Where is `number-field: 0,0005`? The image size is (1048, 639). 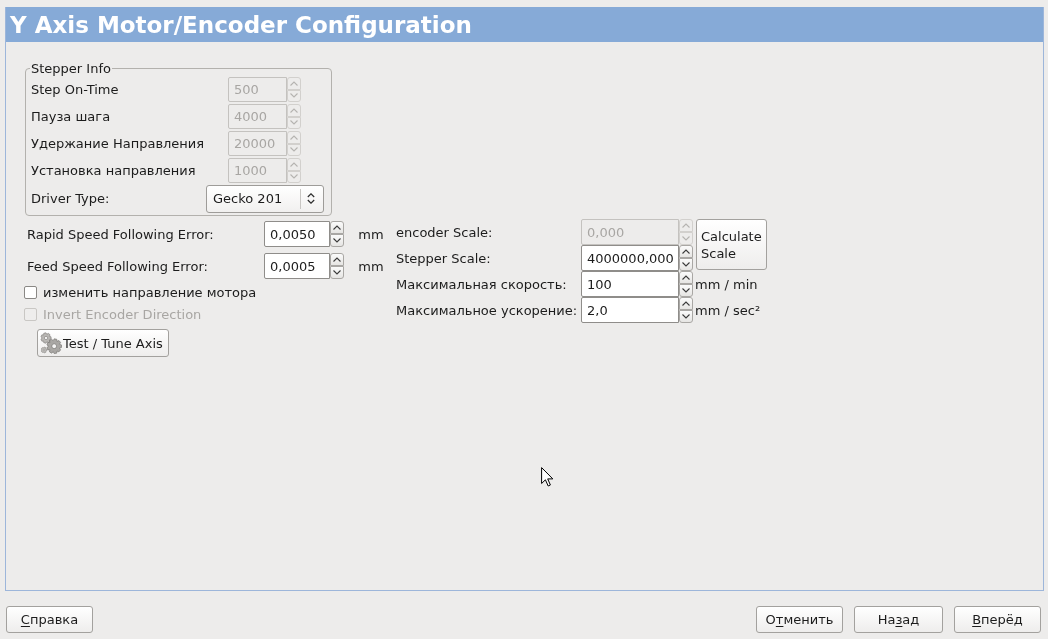 number-field: 0,0005 is located at coordinates (297, 266).